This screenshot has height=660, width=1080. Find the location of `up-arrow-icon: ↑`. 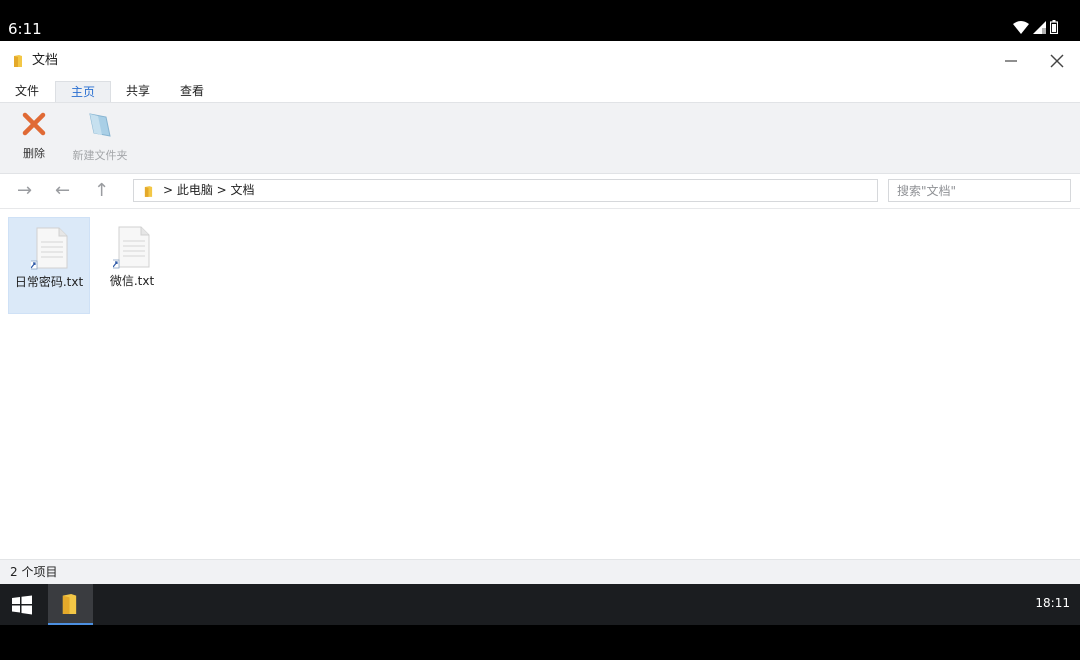

up-arrow-icon: ↑ is located at coordinates (101, 191).